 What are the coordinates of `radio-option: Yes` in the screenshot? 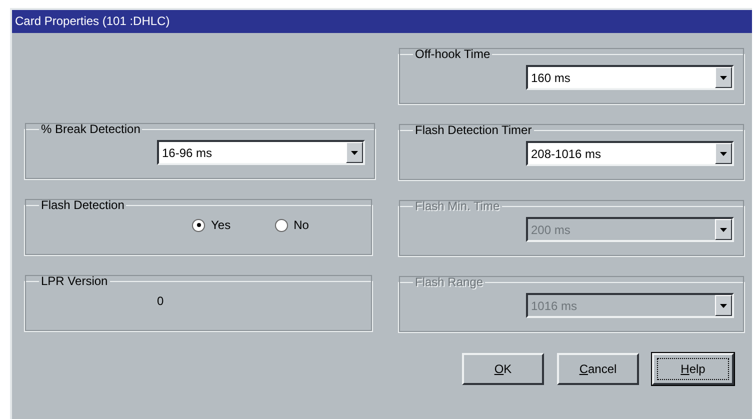 It's located at (211, 225).